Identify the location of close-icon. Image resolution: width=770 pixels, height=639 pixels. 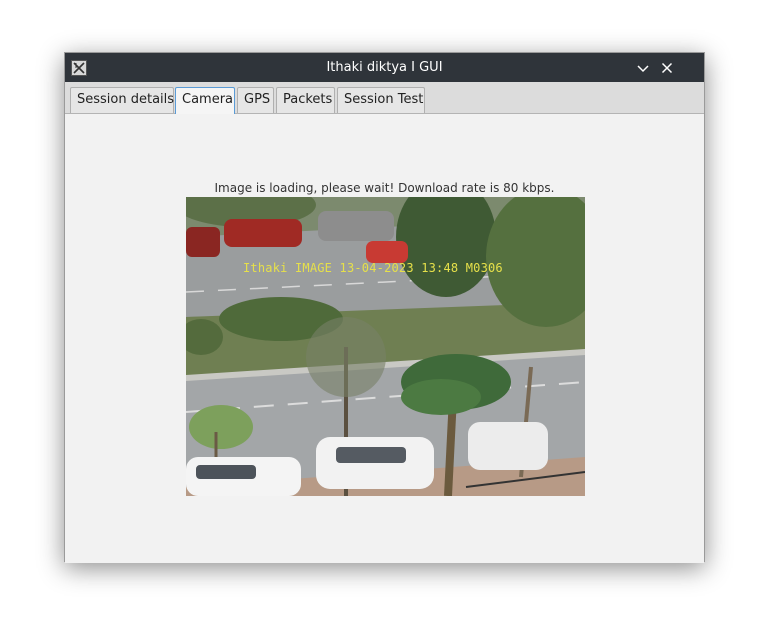
(667, 68).